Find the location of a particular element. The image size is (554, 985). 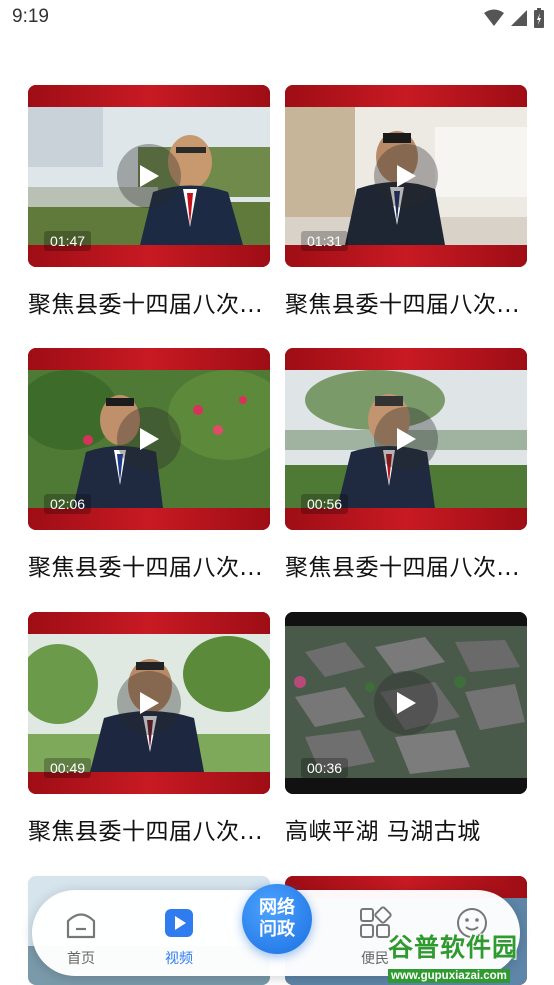

wifi-icon is located at coordinates (494, 17).